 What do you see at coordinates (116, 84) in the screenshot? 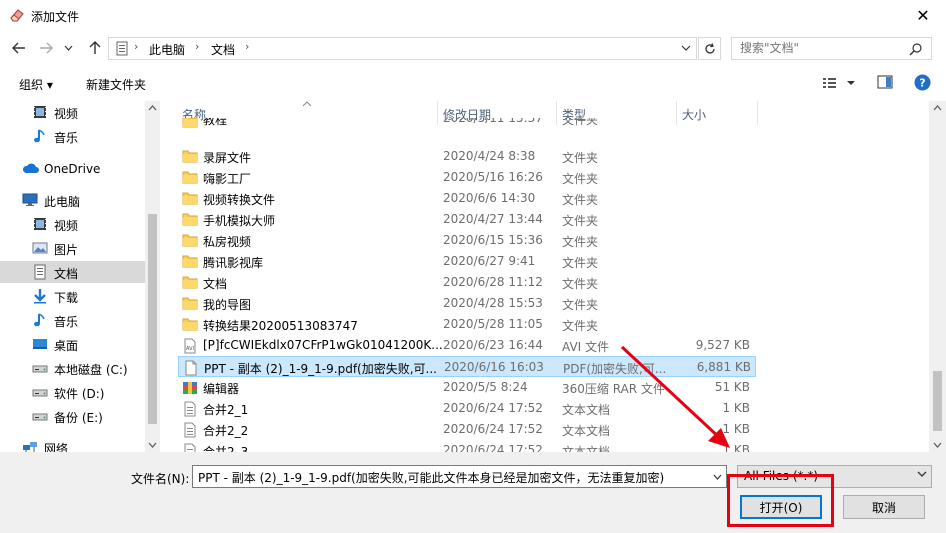
I see `new-folder-button: 新建文件夹` at bounding box center [116, 84].